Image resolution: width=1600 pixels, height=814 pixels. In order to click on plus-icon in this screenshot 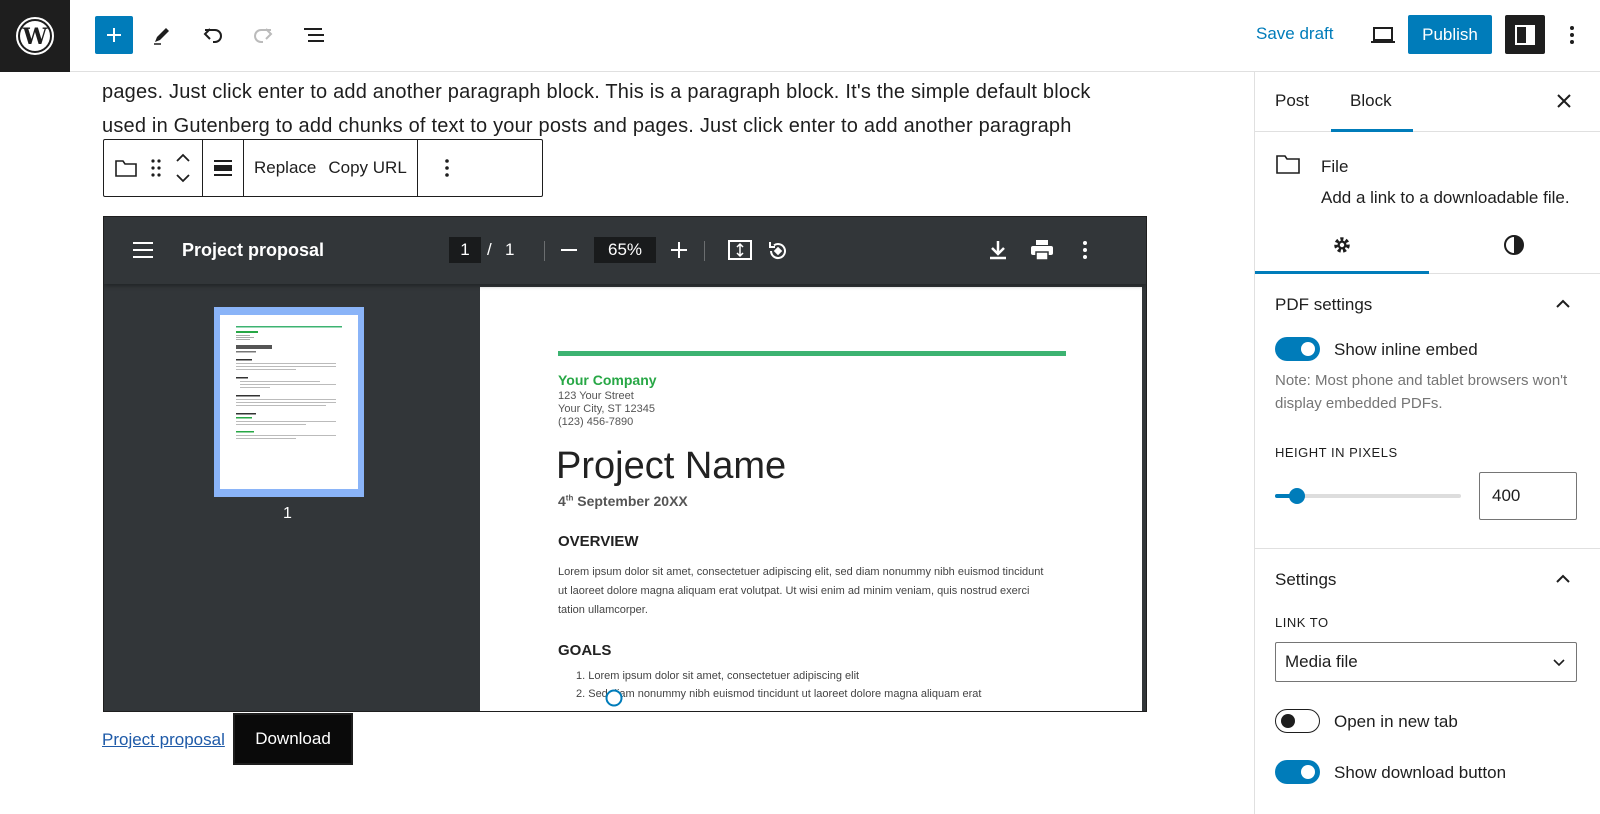, I will do `click(679, 250)`.